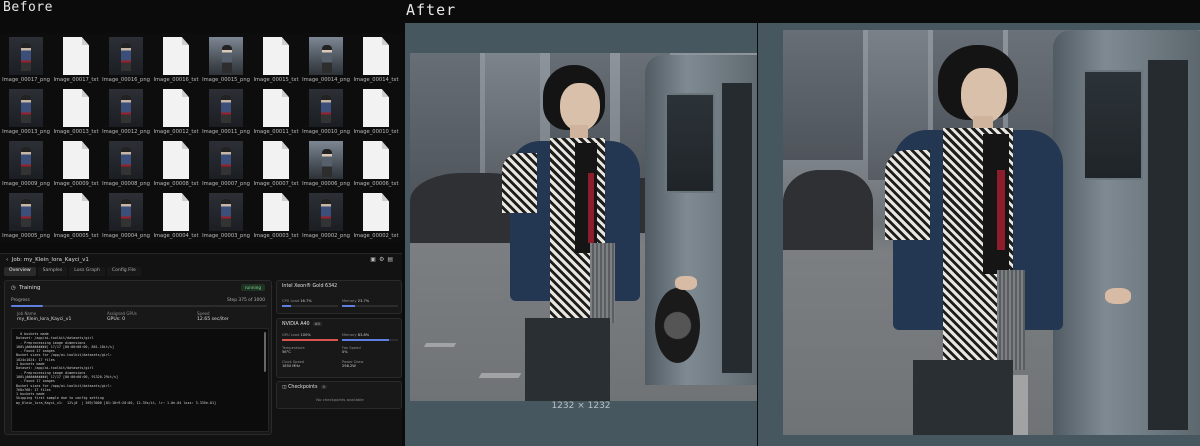 This screenshot has width=1200, height=446. What do you see at coordinates (26, 59) in the screenshot?
I see `image-file: Image_00017_png` at bounding box center [26, 59].